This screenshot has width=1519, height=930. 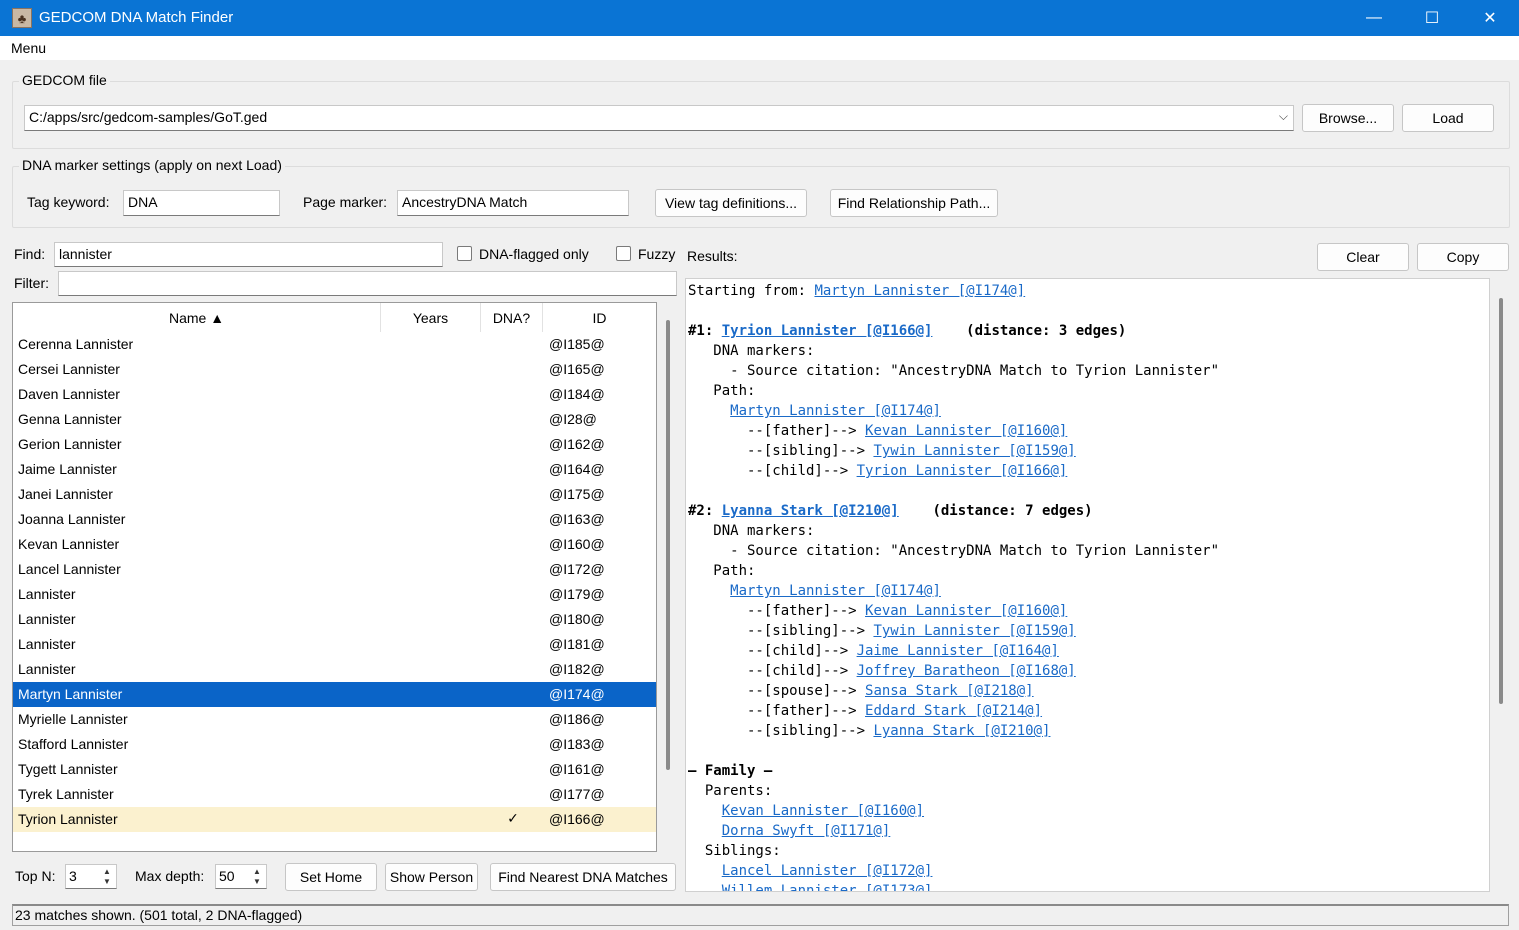 I want to click on top-n-spinner: 3 ▲ ▼, so click(x=91, y=876).